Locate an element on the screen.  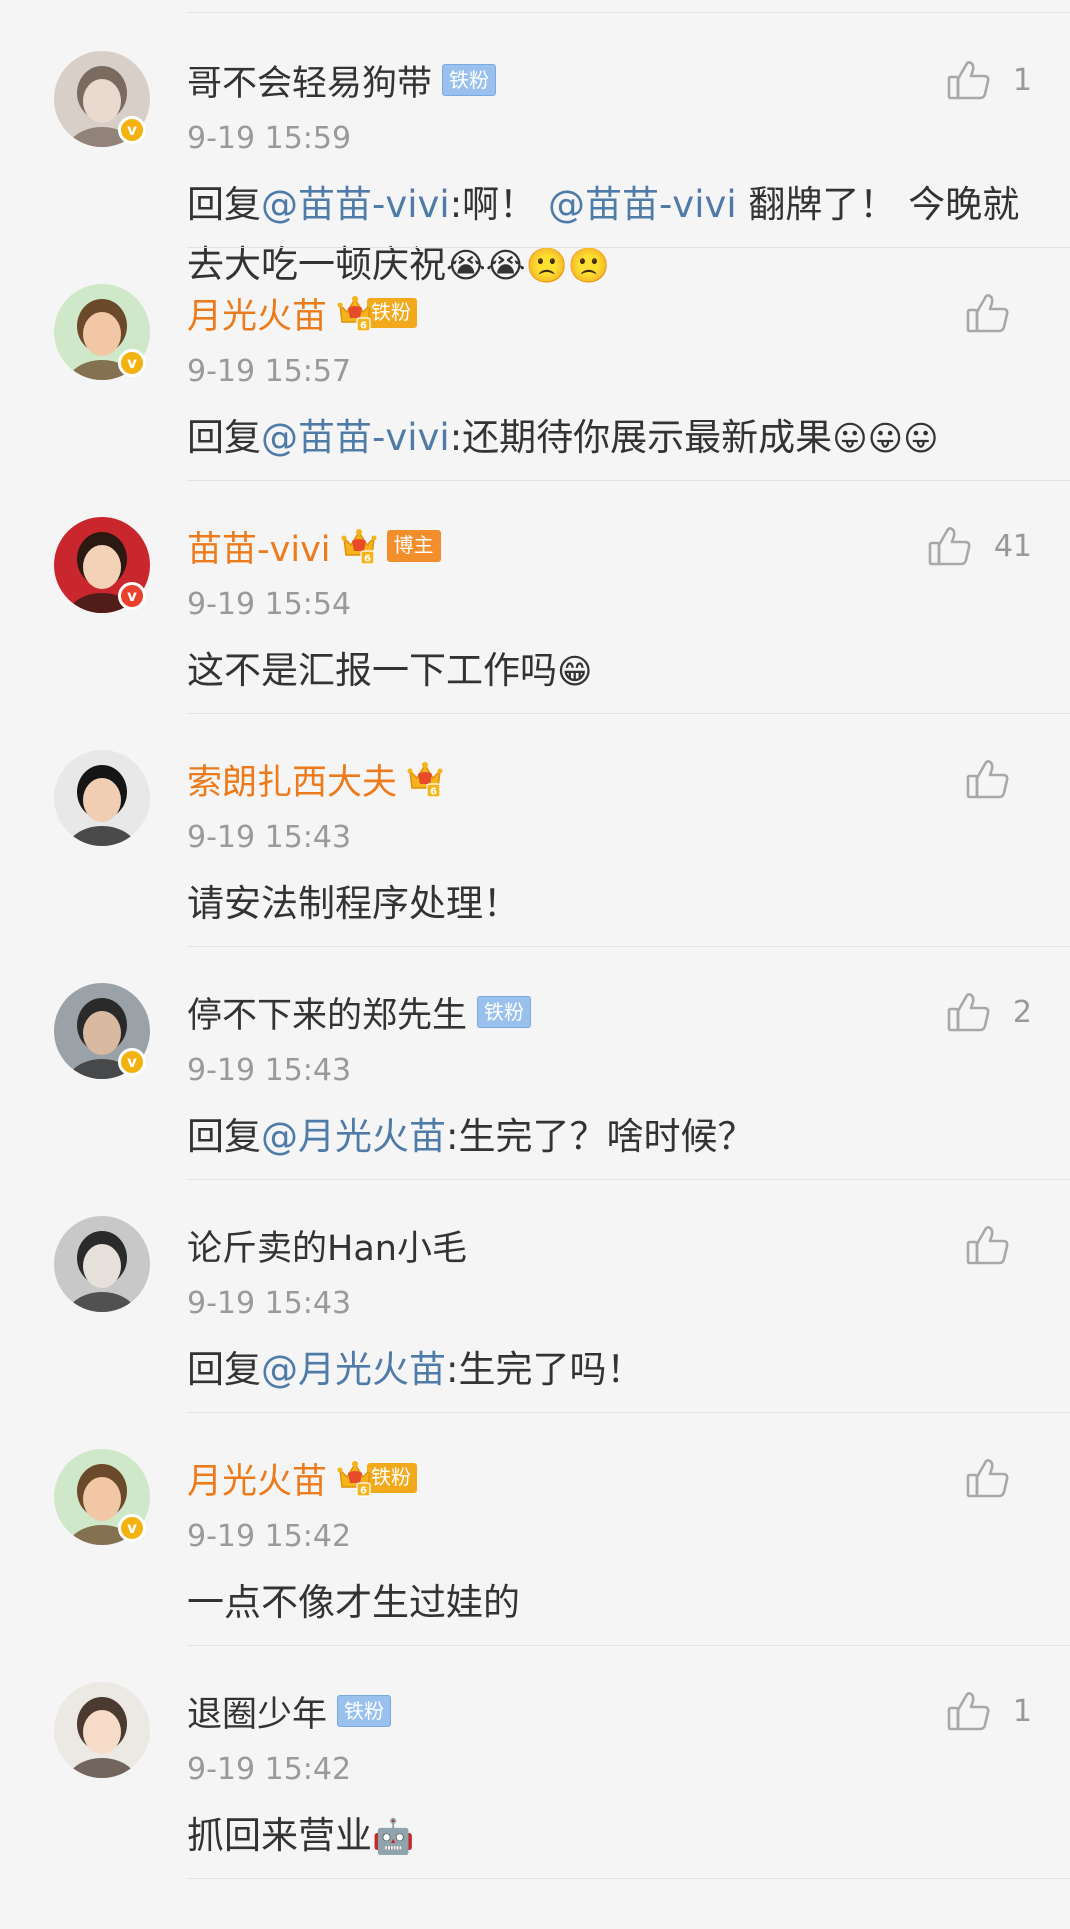
username: 苗苗-vivi is located at coordinates (259, 546).